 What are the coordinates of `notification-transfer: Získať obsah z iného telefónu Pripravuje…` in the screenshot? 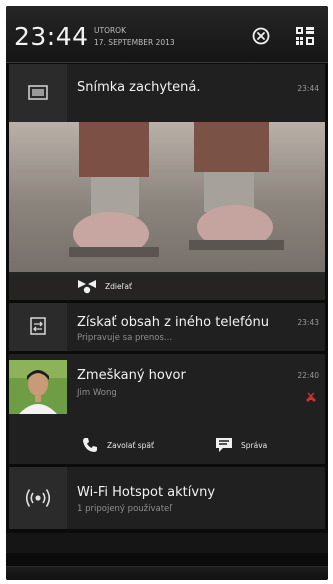 It's located at (167, 327).